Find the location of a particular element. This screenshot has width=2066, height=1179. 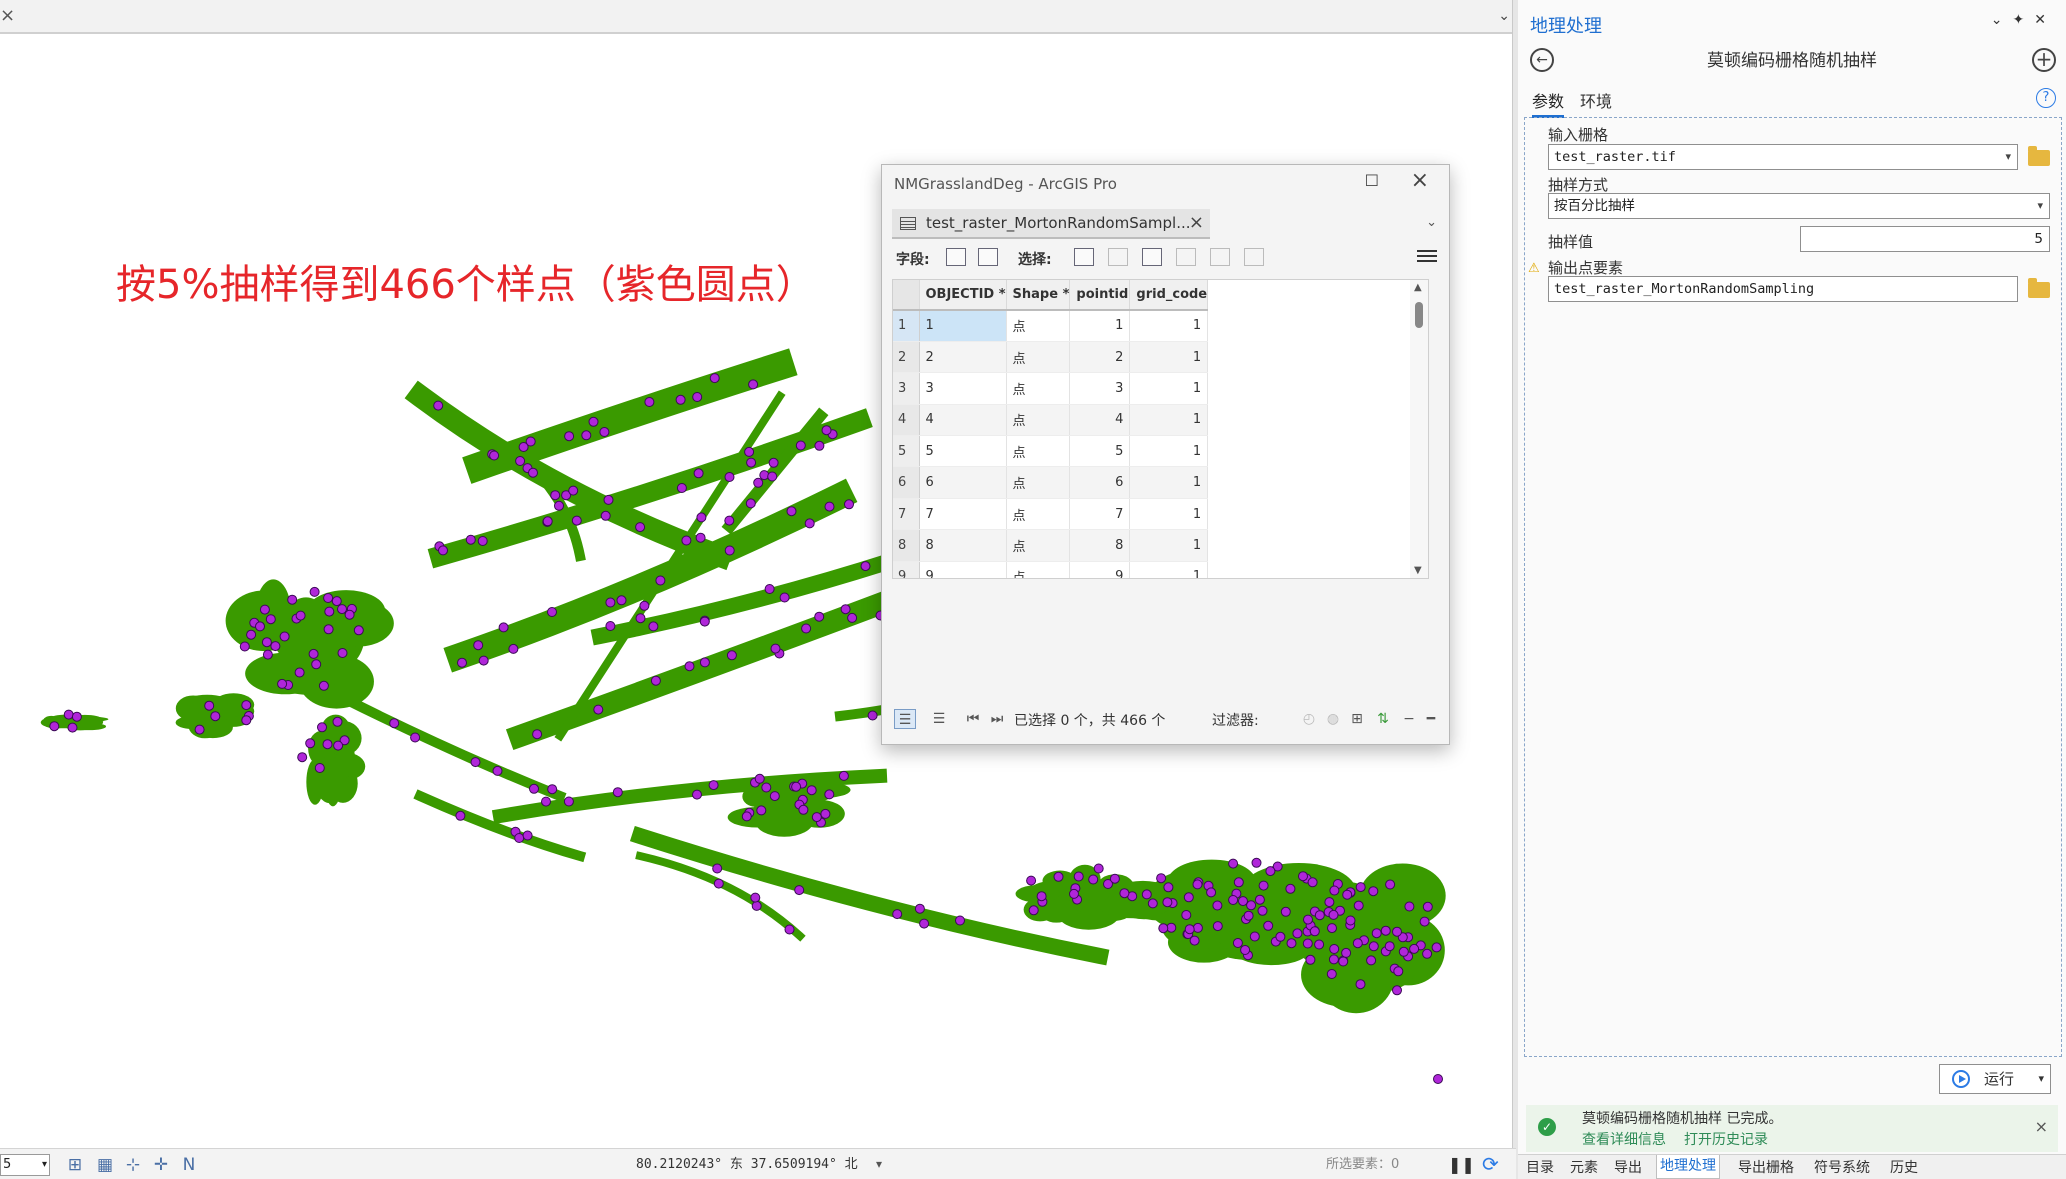

table-icon: ▦ is located at coordinates (105, 1165).